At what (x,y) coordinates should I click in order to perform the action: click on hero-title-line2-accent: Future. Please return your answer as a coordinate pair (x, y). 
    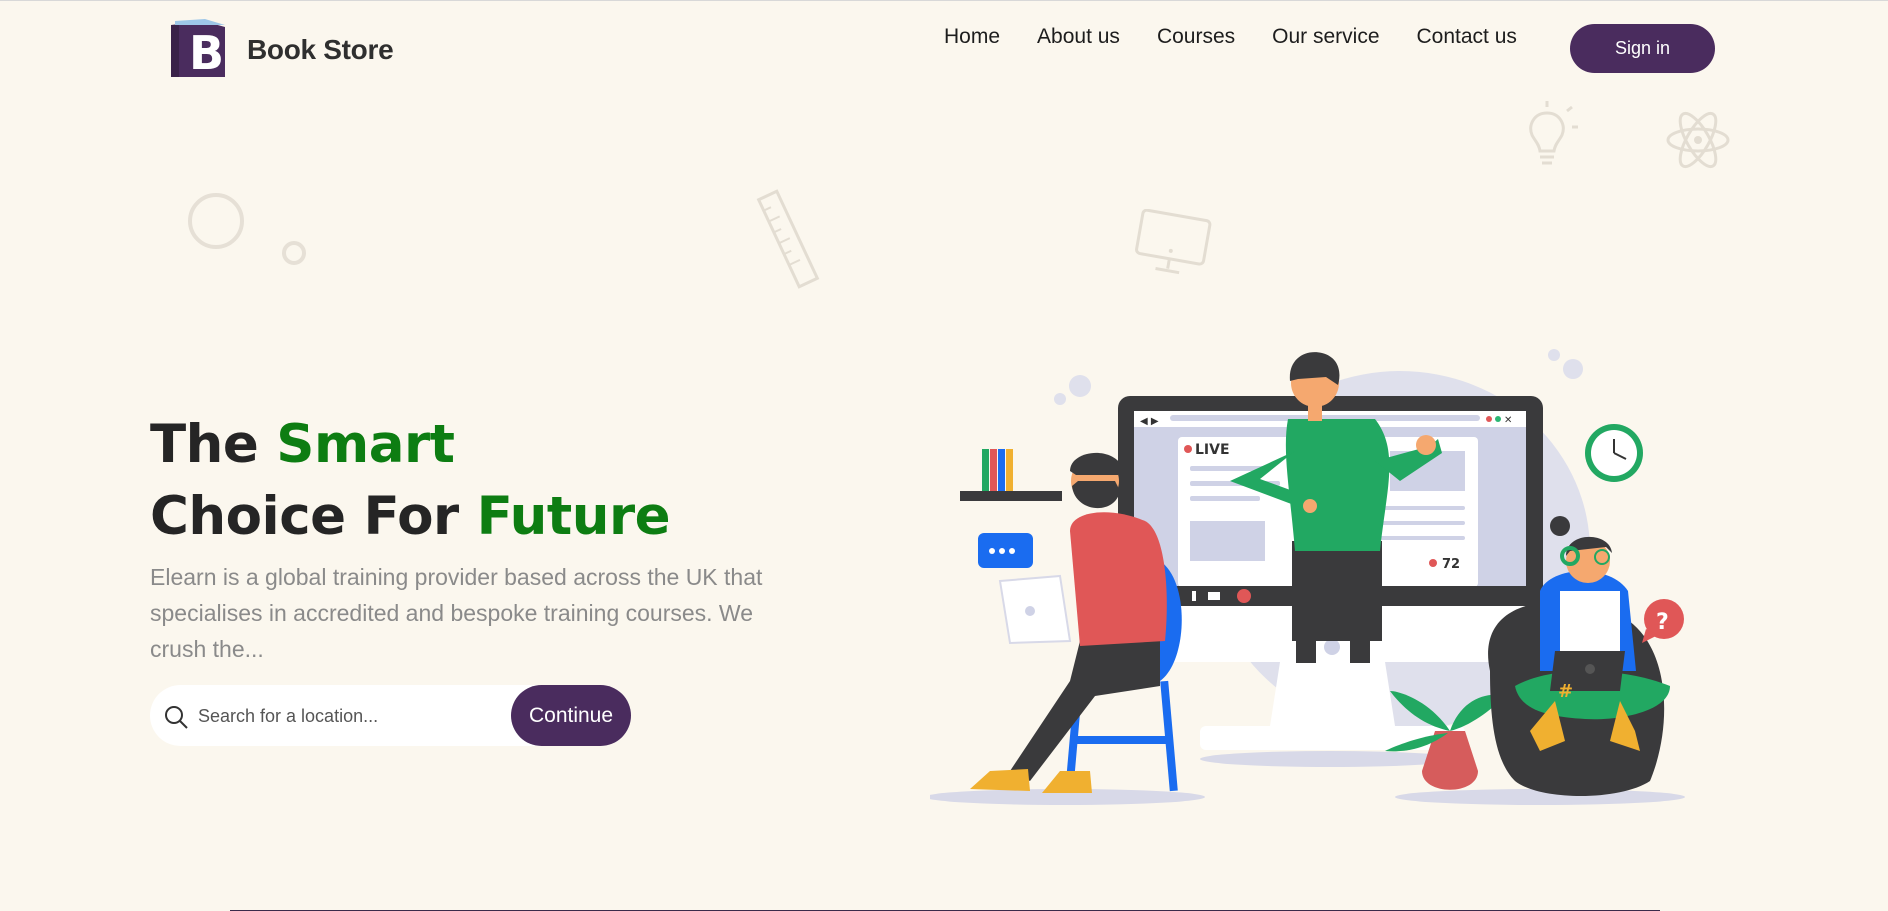
    Looking at the image, I should click on (573, 516).